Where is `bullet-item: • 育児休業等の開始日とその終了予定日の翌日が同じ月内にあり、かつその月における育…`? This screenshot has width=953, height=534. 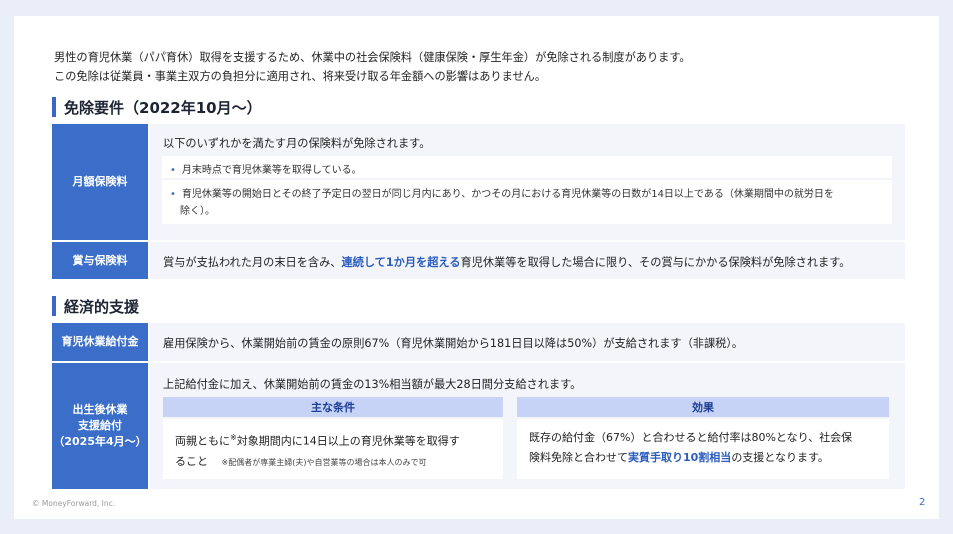 bullet-item: • 育児休業等の開始日とその終了予定日の翌日が同じ月内にあり、かつその月における育… is located at coordinates (502, 203).